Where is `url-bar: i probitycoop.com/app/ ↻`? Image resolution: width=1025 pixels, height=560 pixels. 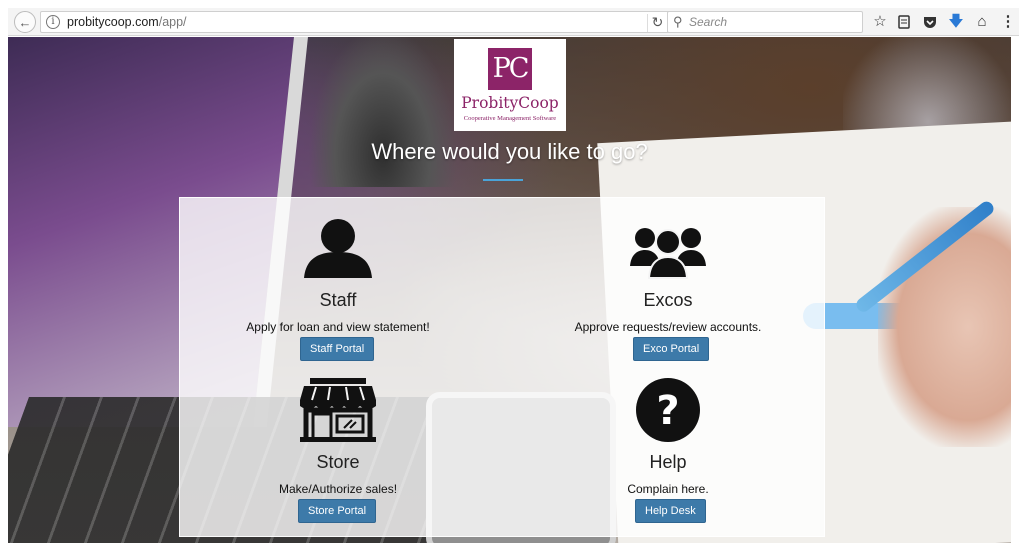
url-bar: i probitycoop.com/app/ ↻ is located at coordinates (355, 22).